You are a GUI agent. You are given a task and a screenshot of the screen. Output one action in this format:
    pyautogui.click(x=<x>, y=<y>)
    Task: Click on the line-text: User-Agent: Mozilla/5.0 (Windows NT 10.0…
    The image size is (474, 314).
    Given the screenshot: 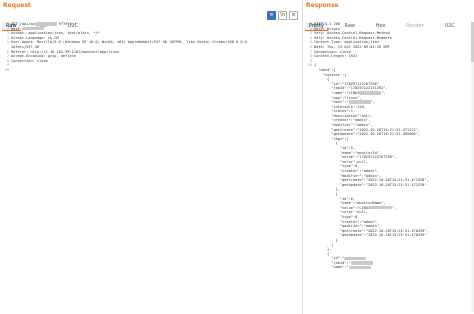 What is the action you would take?
    pyautogui.click(x=129, y=42)
    